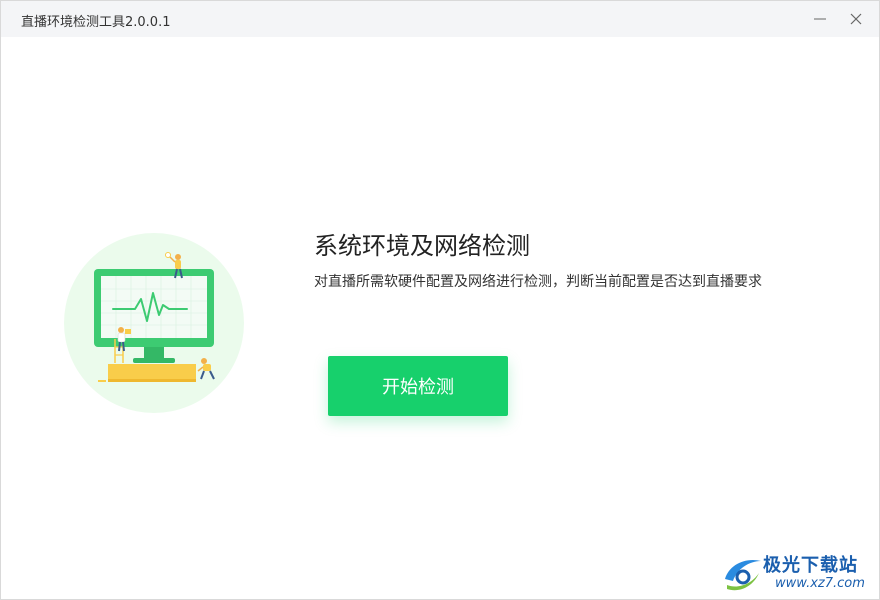 The image size is (880, 600). I want to click on start-detection-button-label: 开始检测, so click(418, 387).